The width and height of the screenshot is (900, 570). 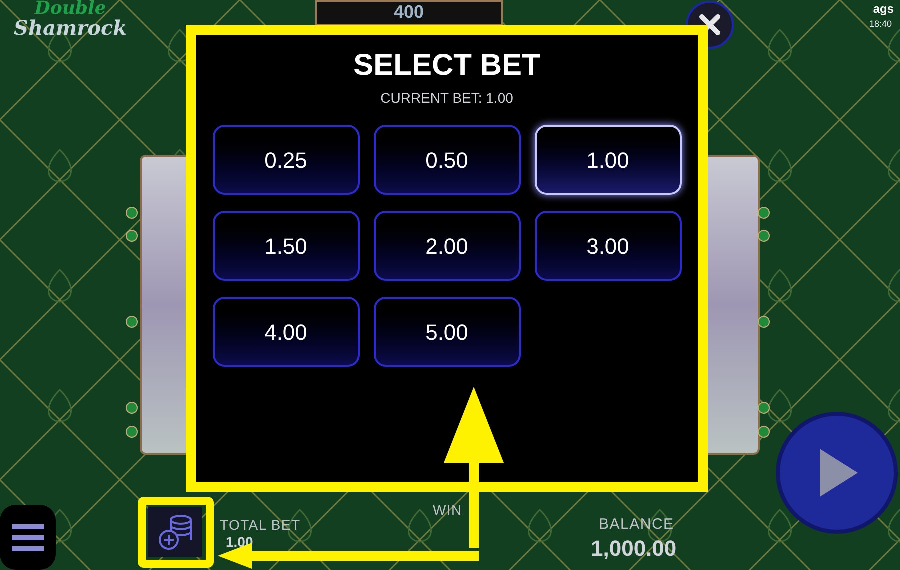 What do you see at coordinates (880, 24) in the screenshot?
I see `clock: 18:40` at bounding box center [880, 24].